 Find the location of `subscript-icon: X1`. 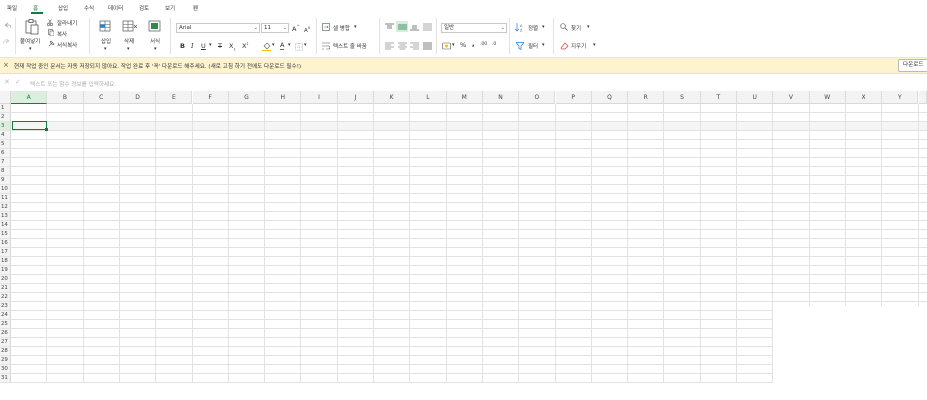

subscript-icon: X1 is located at coordinates (232, 46).